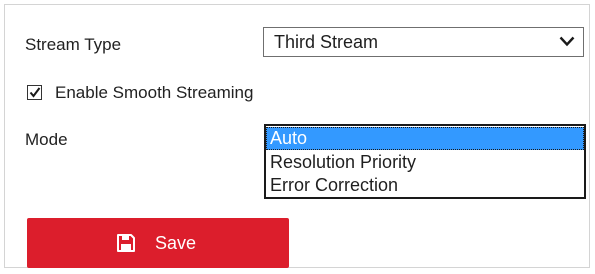 The width and height of the screenshot is (595, 274). What do you see at coordinates (567, 41) in the screenshot?
I see `chevron-down-icon` at bounding box center [567, 41].